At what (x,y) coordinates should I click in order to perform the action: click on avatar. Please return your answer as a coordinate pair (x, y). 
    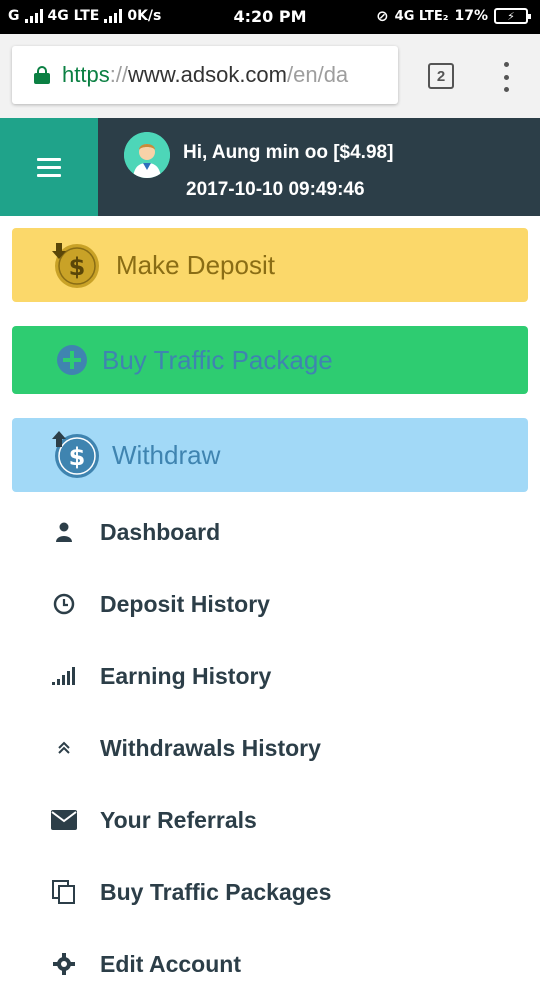
    Looking at the image, I should click on (147, 155).